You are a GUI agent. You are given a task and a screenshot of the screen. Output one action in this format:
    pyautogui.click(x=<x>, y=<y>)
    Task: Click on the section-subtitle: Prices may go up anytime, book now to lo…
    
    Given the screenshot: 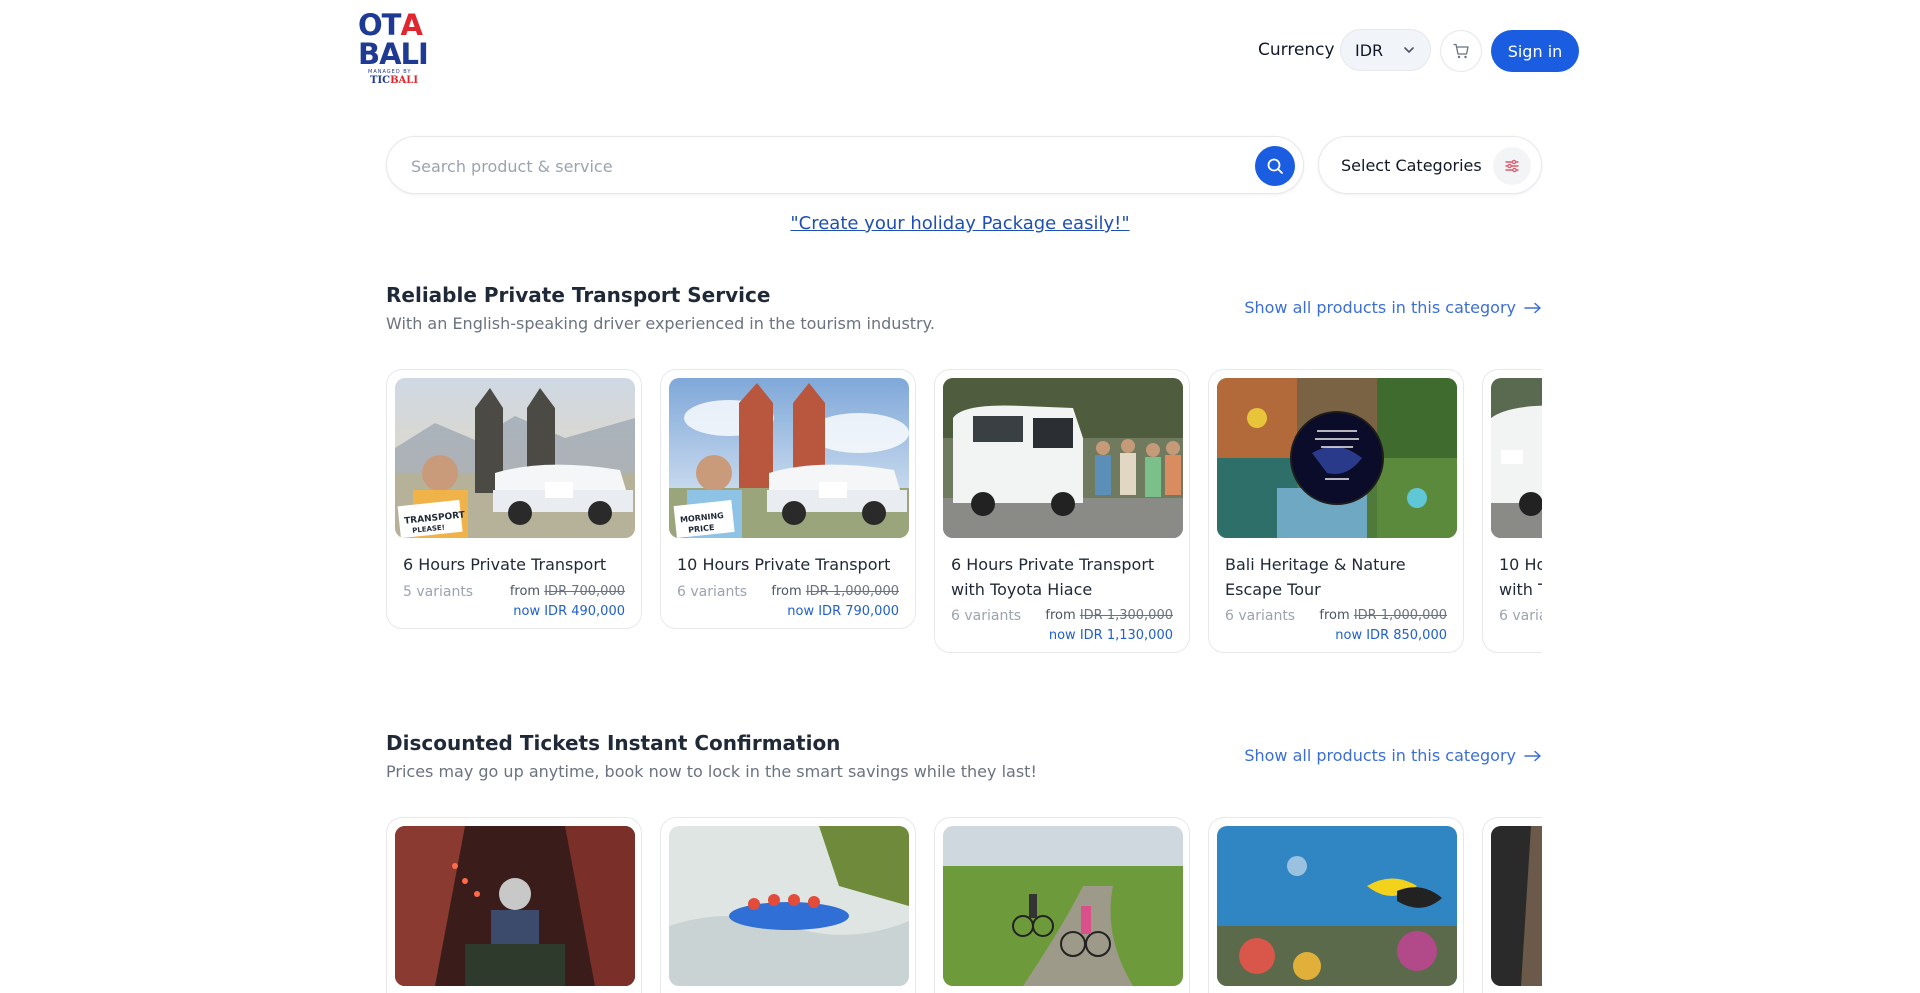 What is the action you would take?
    pyautogui.click(x=711, y=771)
    